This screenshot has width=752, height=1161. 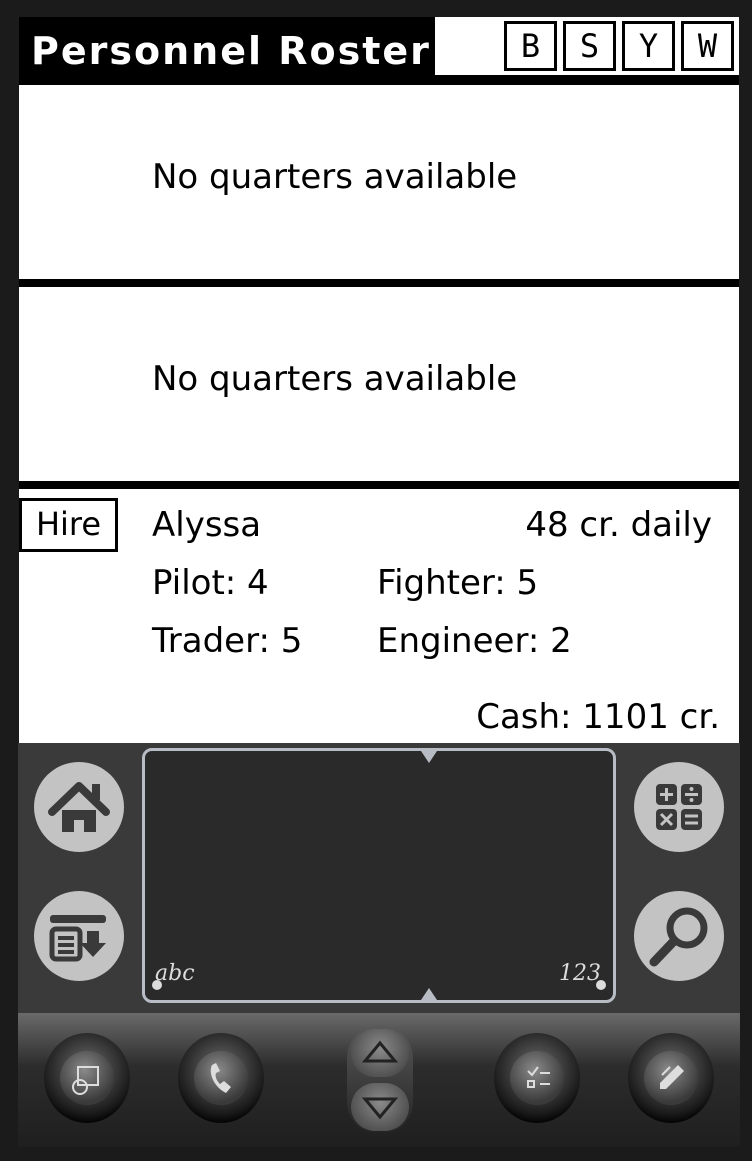 What do you see at coordinates (79, 807) in the screenshot?
I see `home-icon` at bounding box center [79, 807].